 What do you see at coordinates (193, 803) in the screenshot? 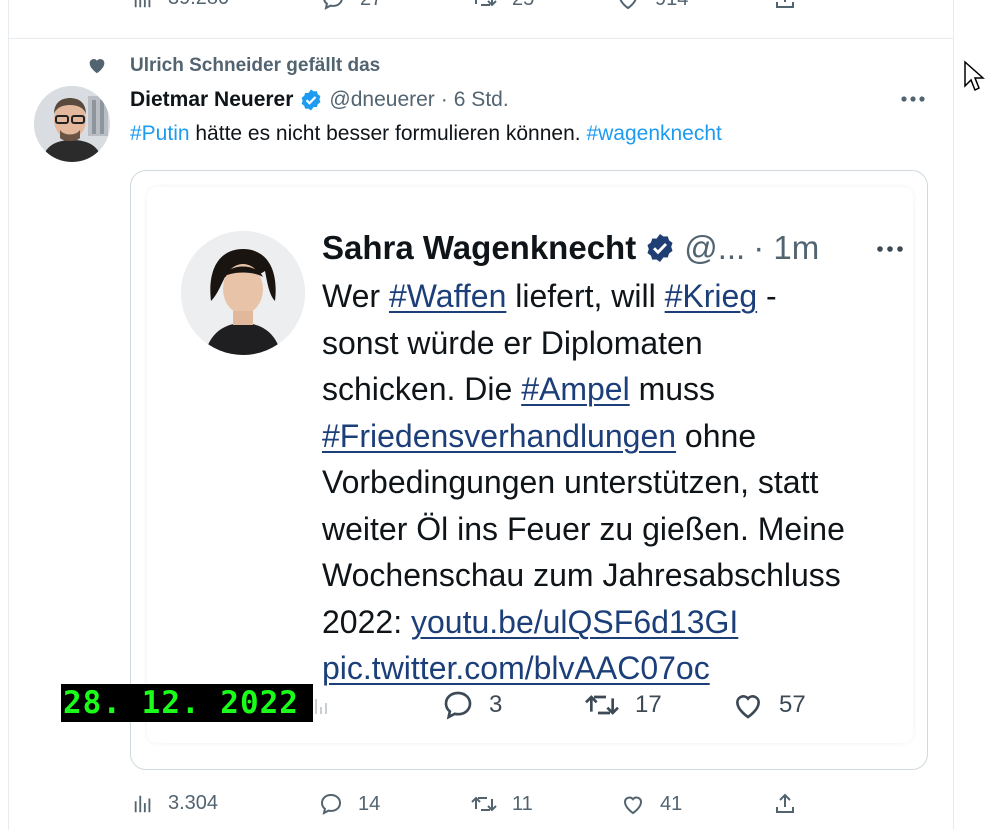
I see `views-count: 3.304` at bounding box center [193, 803].